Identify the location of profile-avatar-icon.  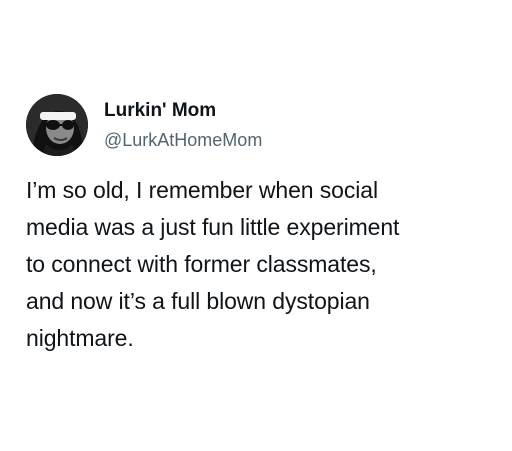
(57, 125).